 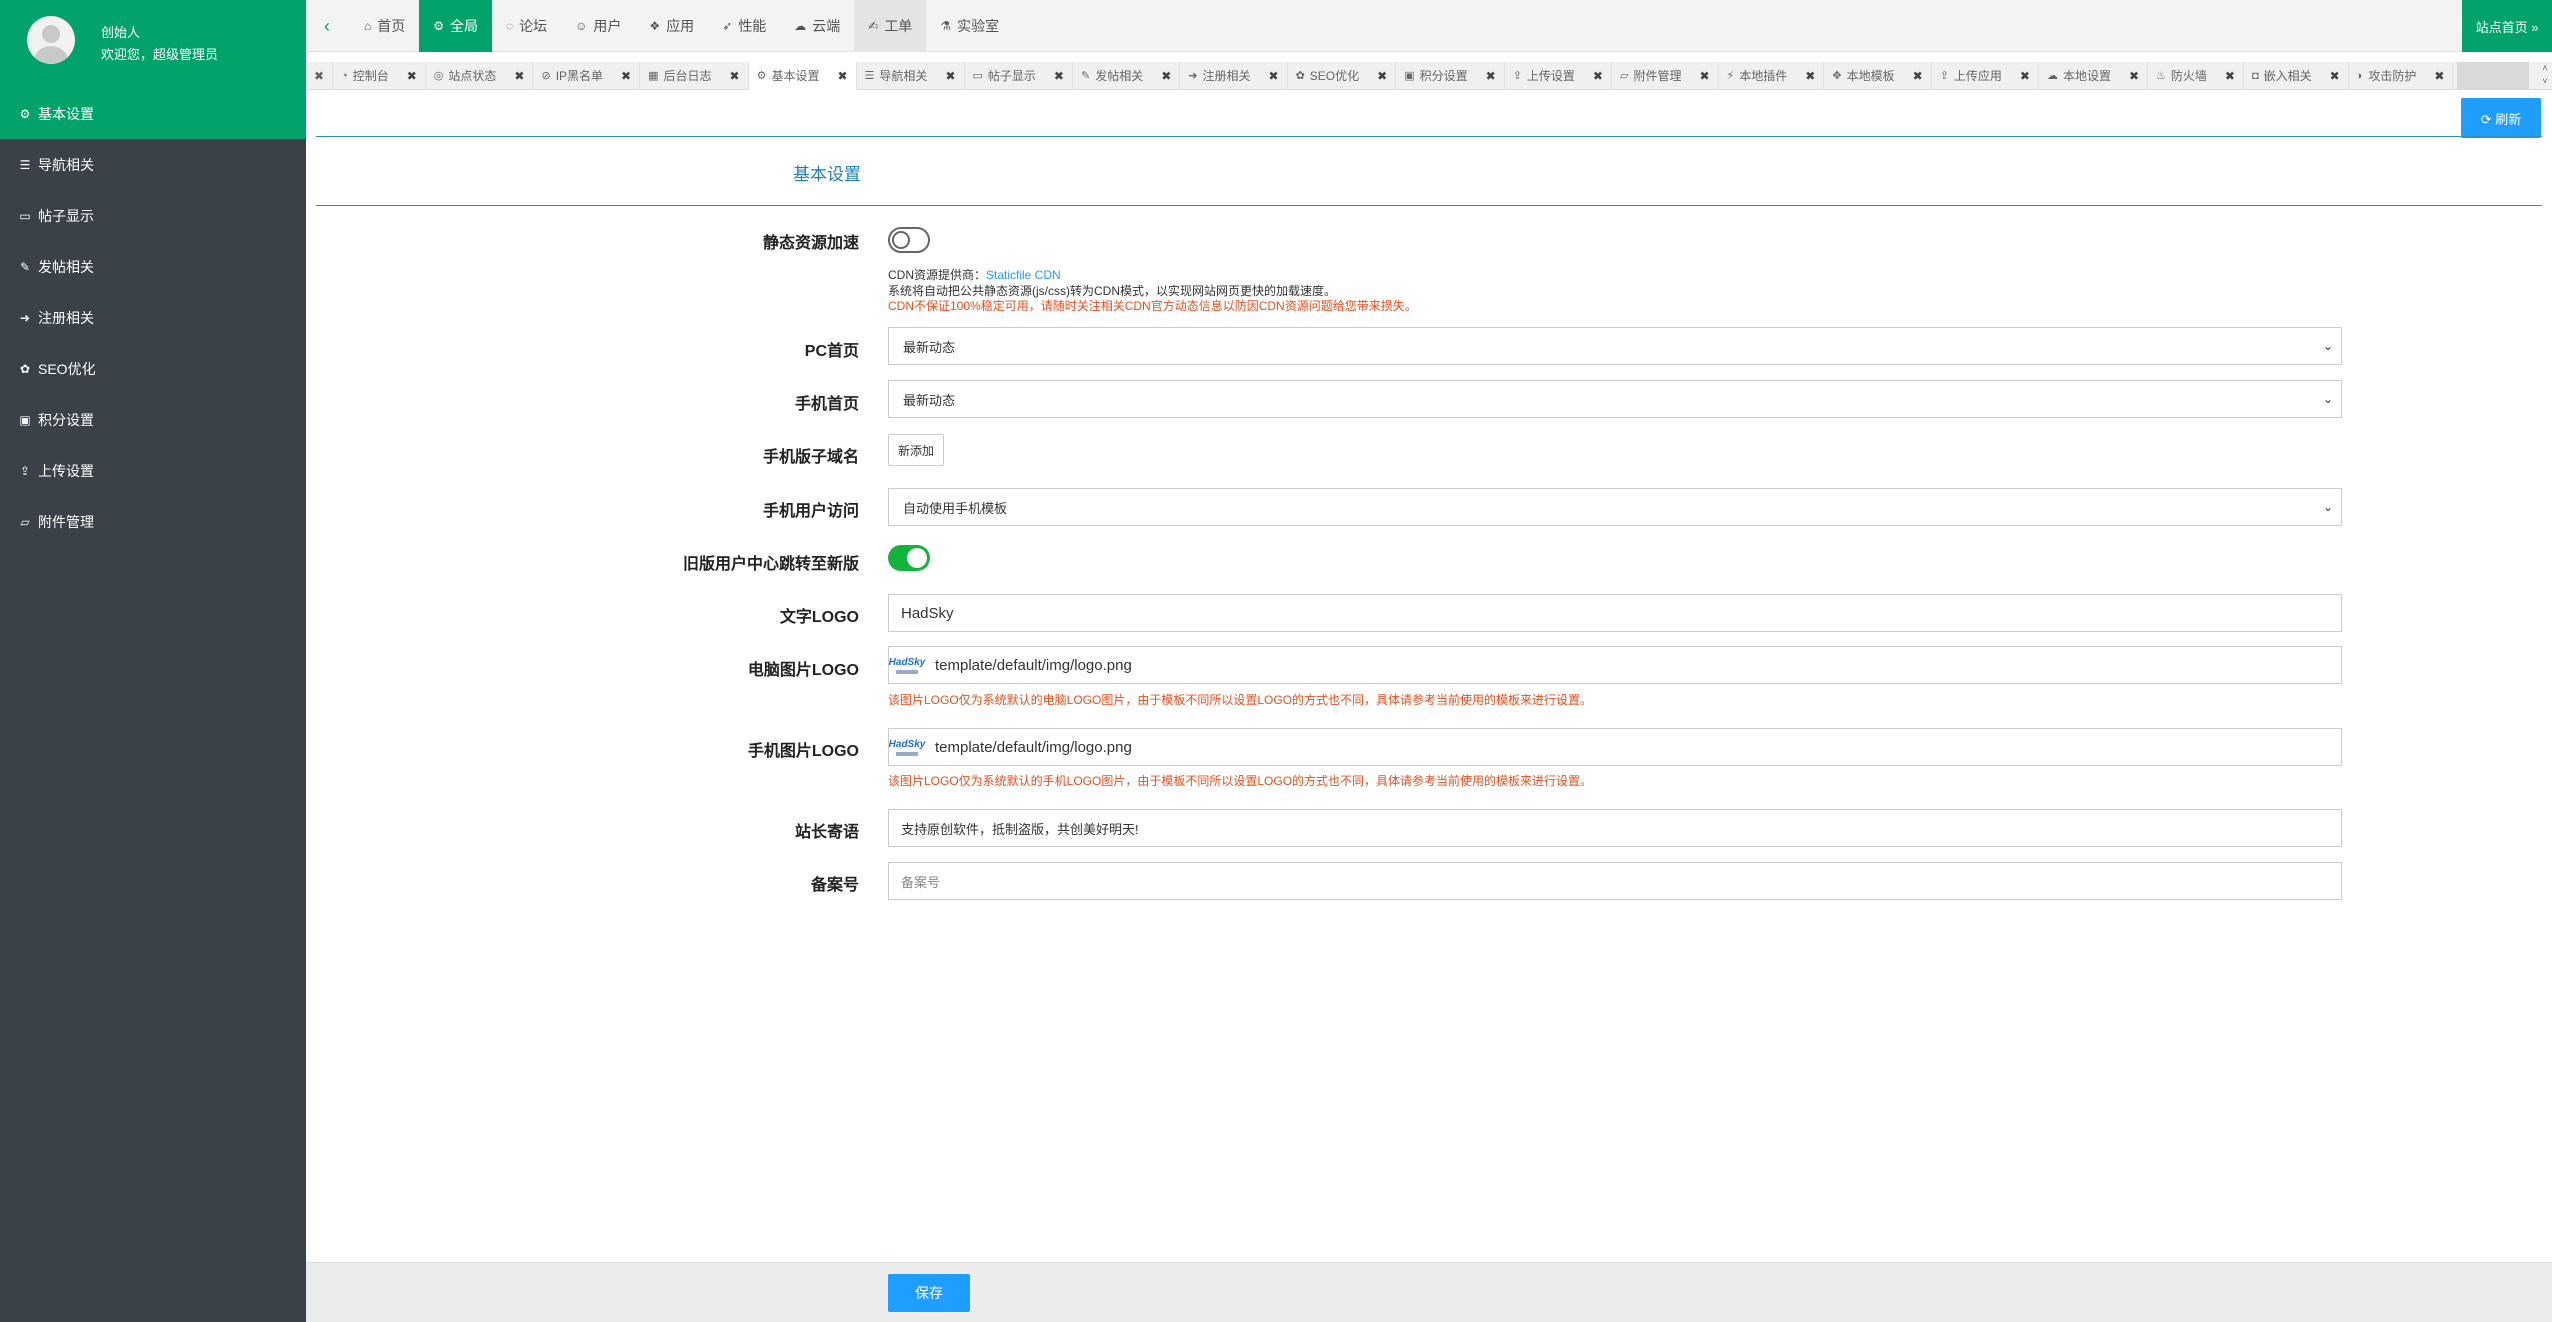 What do you see at coordinates (66, 266) in the screenshot?
I see `sidebar-item-label: 发帖相关` at bounding box center [66, 266].